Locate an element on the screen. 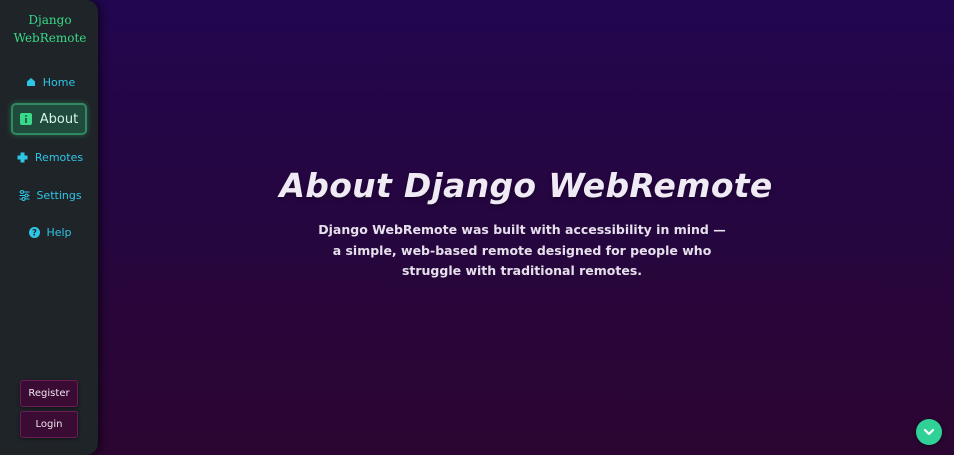 The image size is (954, 455). sidebar-item-label: Home is located at coordinates (59, 82).